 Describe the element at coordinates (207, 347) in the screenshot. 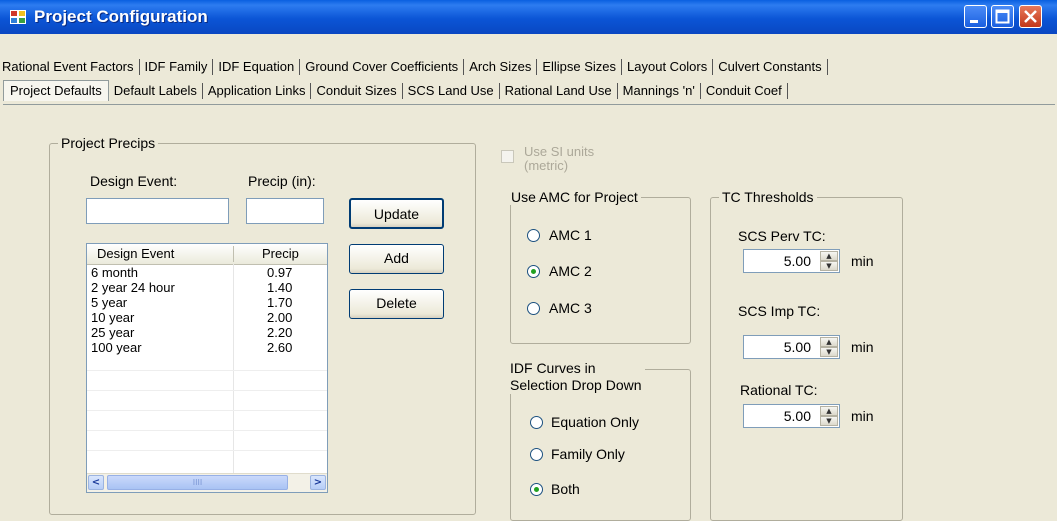

I see `table-row: 100 year 2.60` at that location.